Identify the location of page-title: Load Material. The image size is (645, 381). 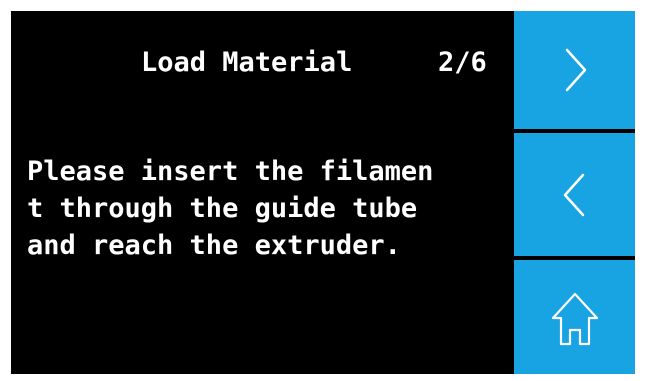
(247, 62).